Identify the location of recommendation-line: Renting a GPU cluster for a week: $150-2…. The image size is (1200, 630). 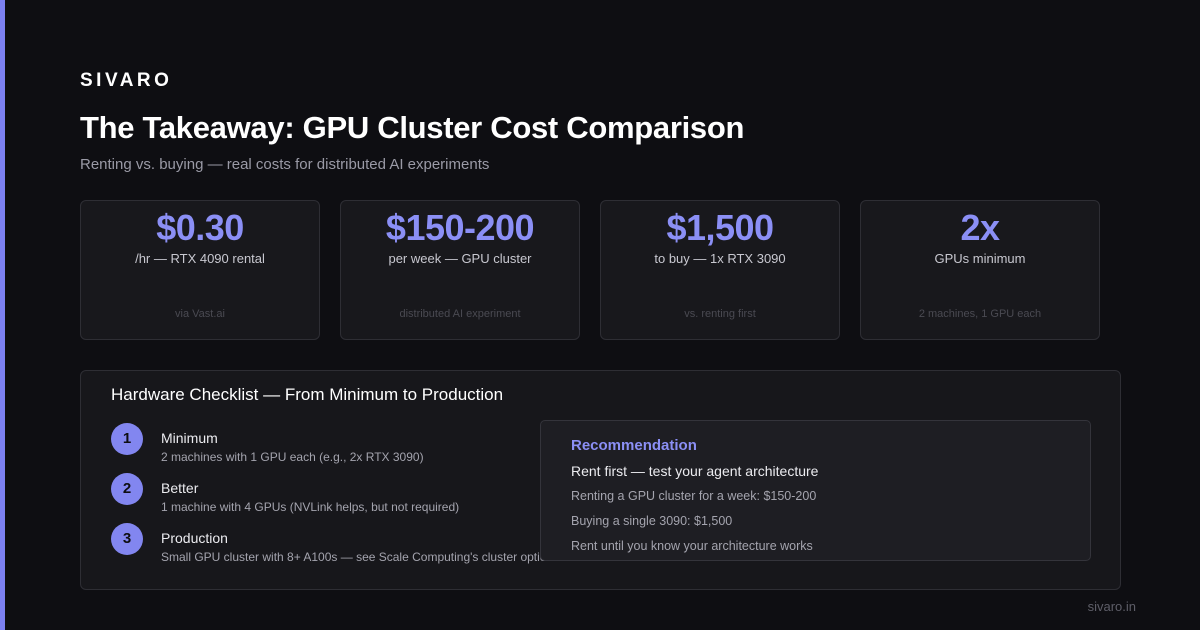
(694, 496).